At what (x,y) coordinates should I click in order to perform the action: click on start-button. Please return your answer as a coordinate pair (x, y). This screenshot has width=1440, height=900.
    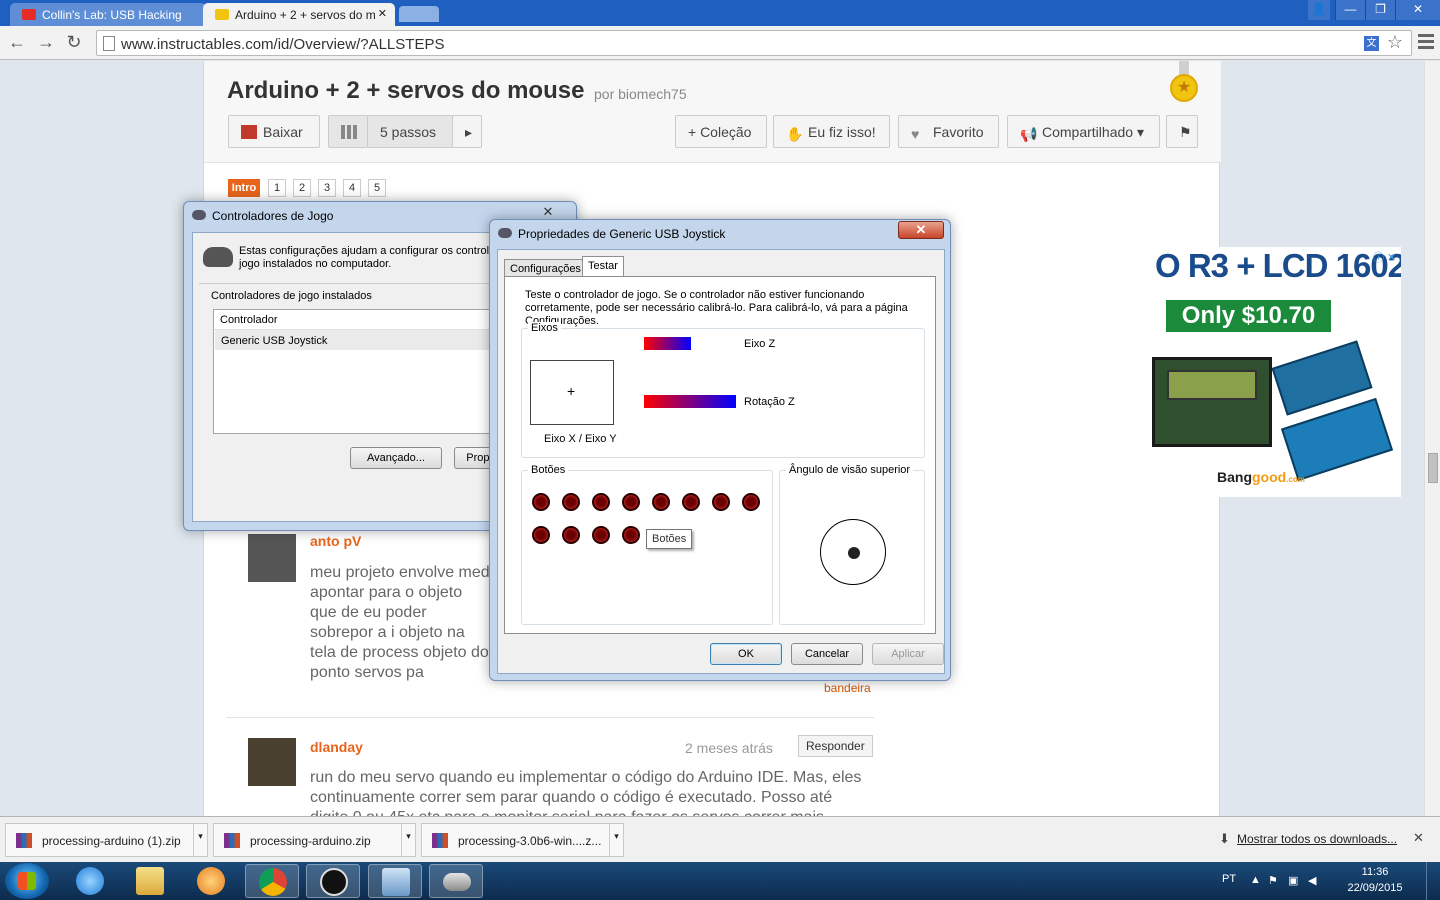
    Looking at the image, I should click on (27, 881).